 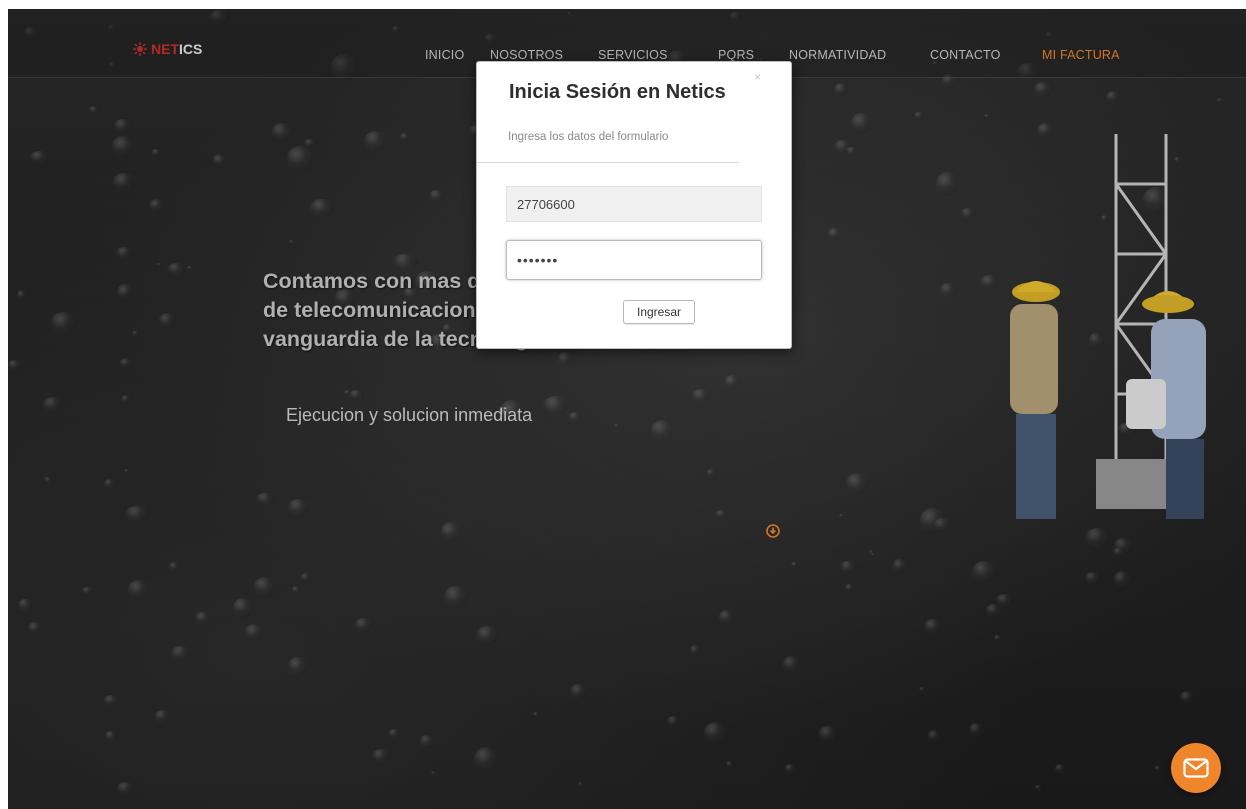 I want to click on modal-divider, so click(x=608, y=162).